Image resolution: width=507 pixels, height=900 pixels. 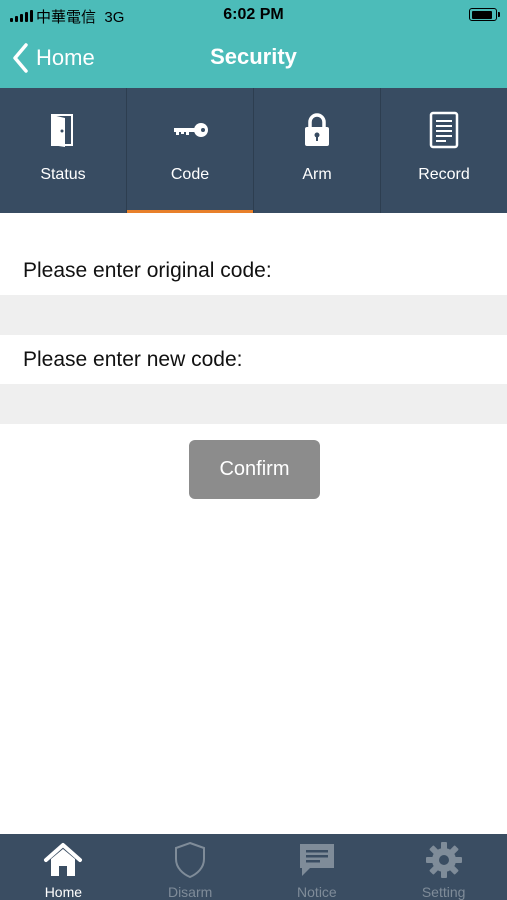 I want to click on lock-icon, so click(x=317, y=130).